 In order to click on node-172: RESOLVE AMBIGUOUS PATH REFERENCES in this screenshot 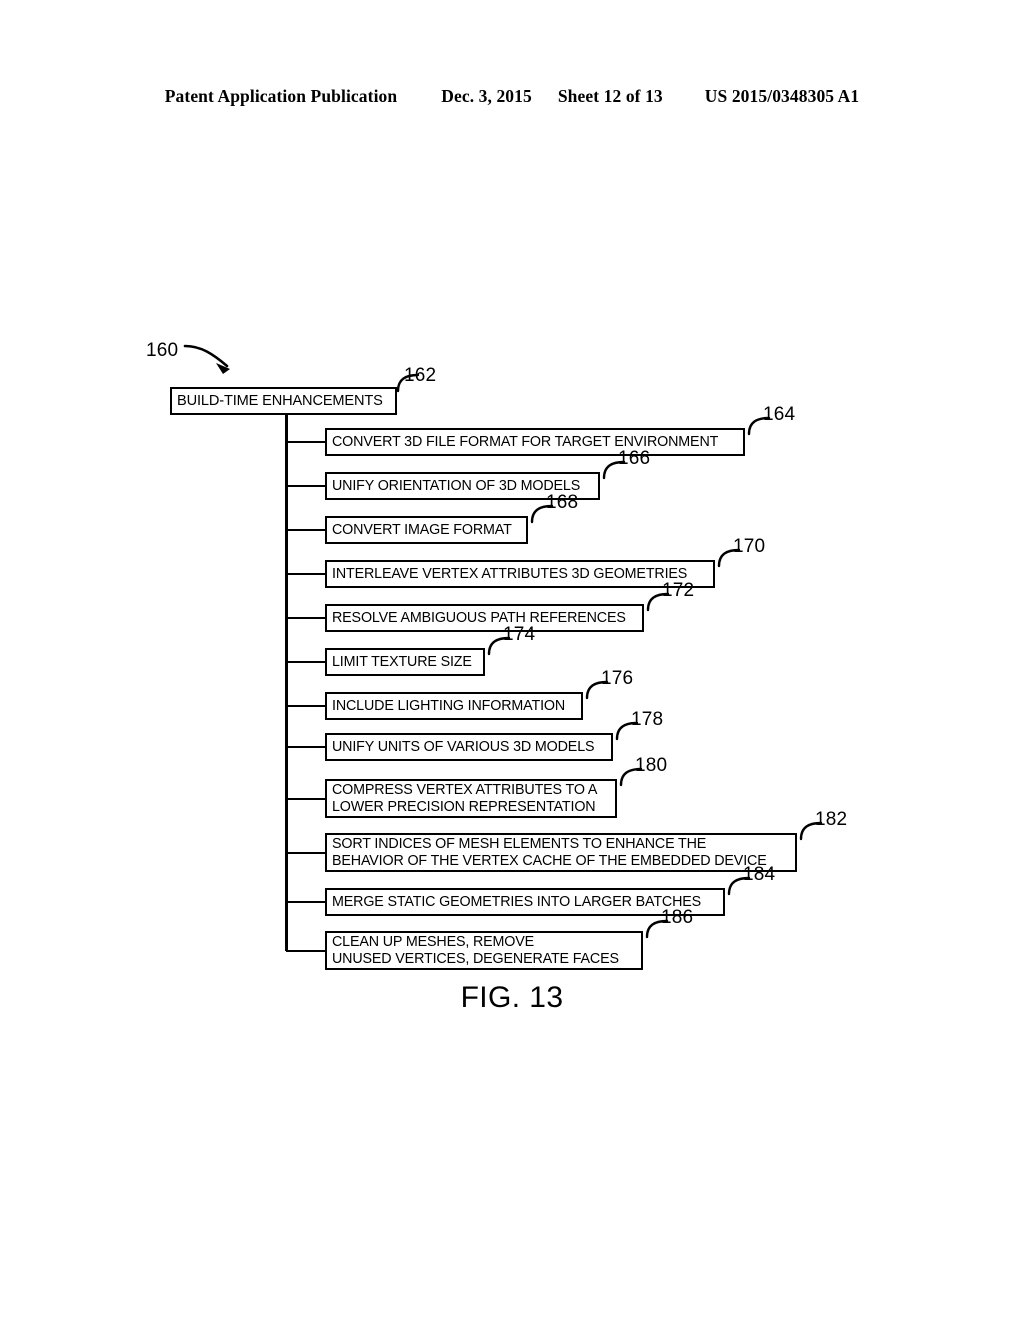, I will do `click(484, 618)`.